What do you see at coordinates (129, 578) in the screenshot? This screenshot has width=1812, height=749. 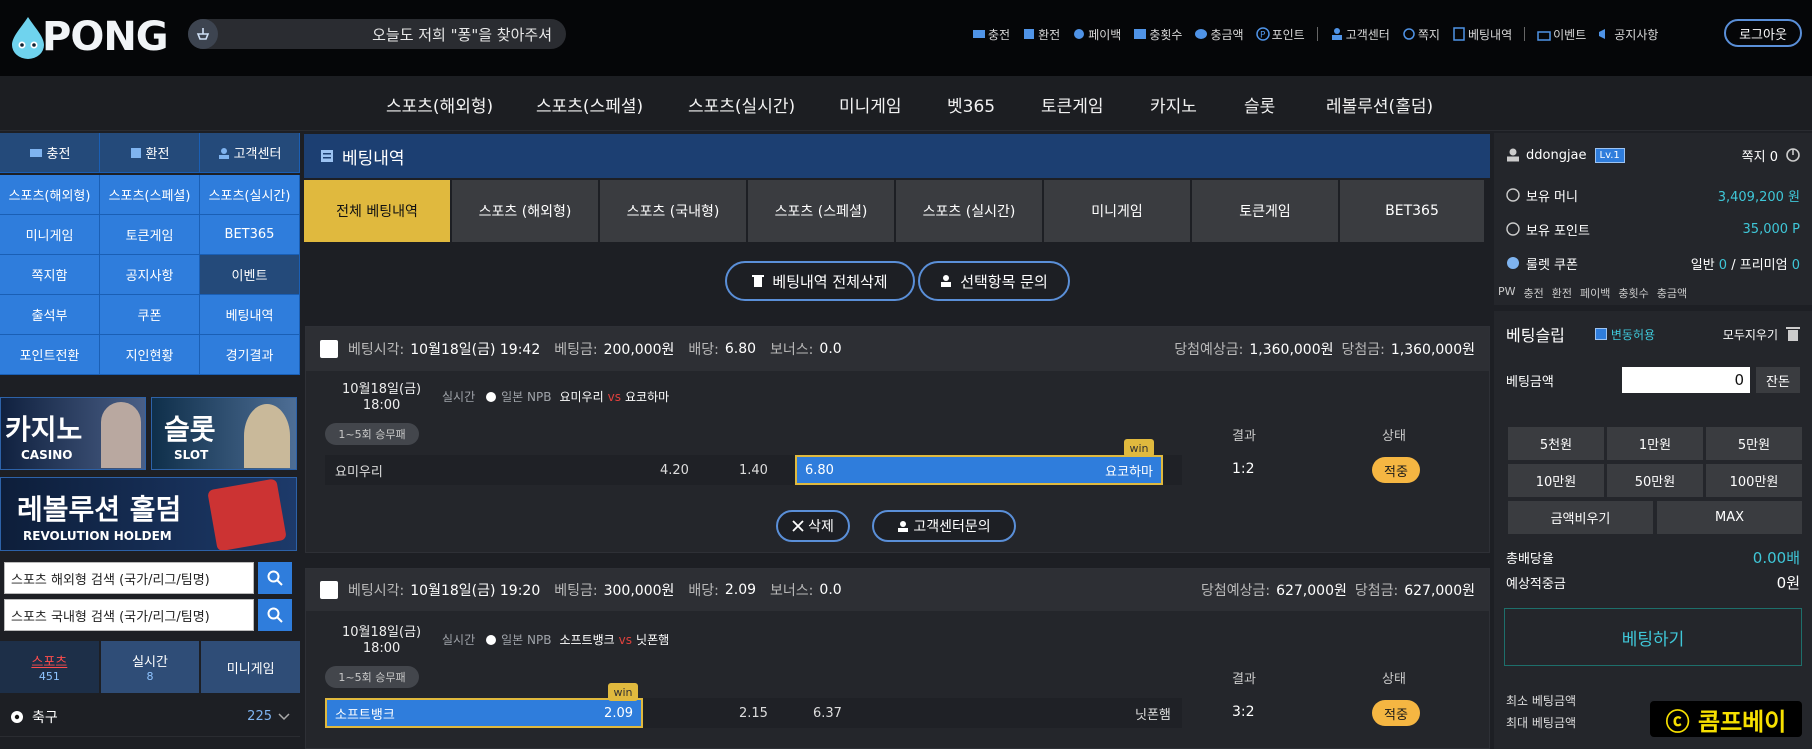 I see `search-overseas-input: 스포츠 해외형 검색 (국가/리그/팀명)` at bounding box center [129, 578].